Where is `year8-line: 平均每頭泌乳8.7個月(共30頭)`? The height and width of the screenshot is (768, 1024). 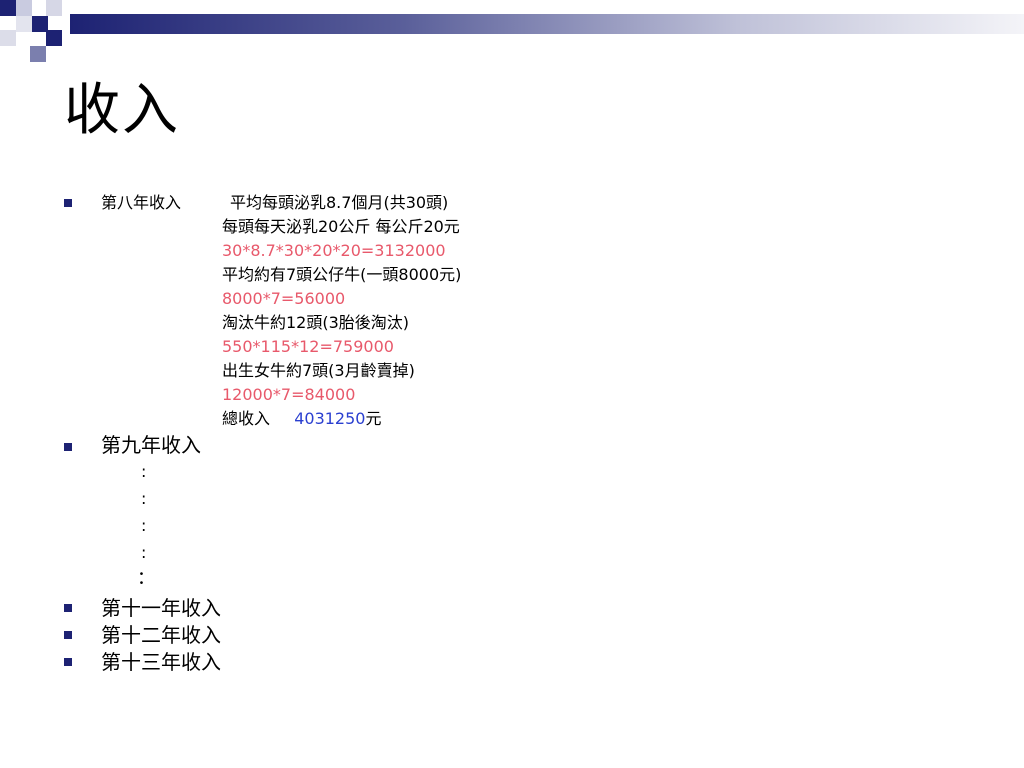
year8-line: 平均每頭泌乳8.7個月(共30頭) is located at coordinates (339, 202).